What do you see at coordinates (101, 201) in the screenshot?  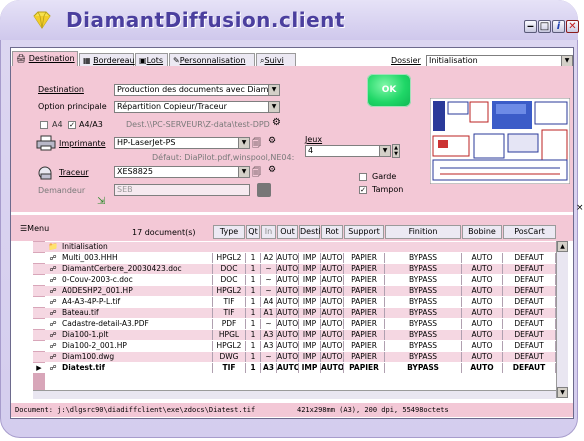 I see `arrow-import-icon: ⇲` at bounding box center [101, 201].